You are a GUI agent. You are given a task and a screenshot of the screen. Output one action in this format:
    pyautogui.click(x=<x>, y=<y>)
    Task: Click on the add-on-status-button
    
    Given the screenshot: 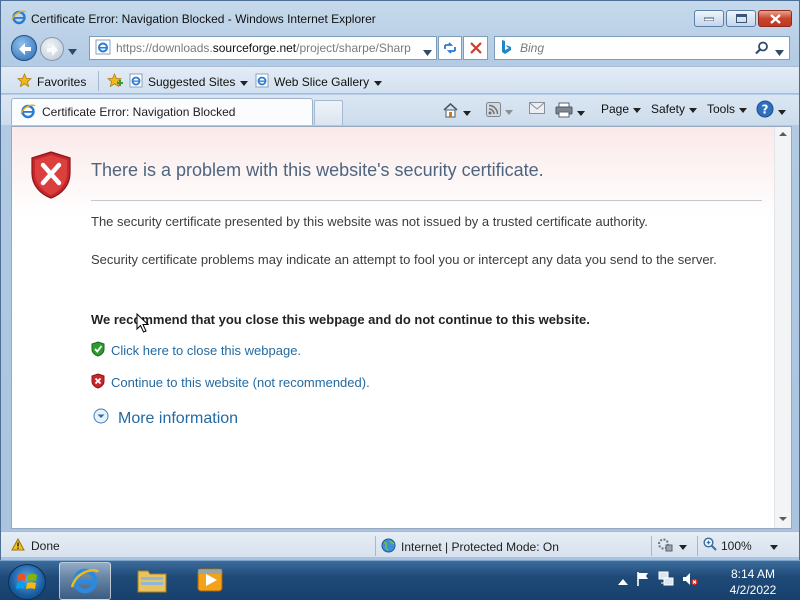 What is the action you would take?
    pyautogui.click(x=672, y=546)
    